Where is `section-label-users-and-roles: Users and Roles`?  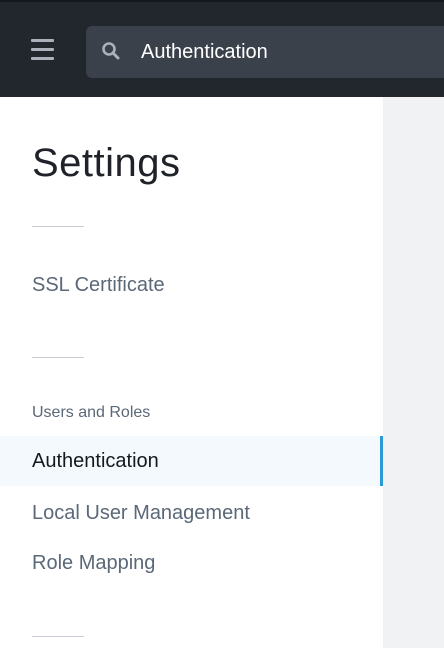
section-label-users-and-roles: Users and Roles is located at coordinates (91, 412).